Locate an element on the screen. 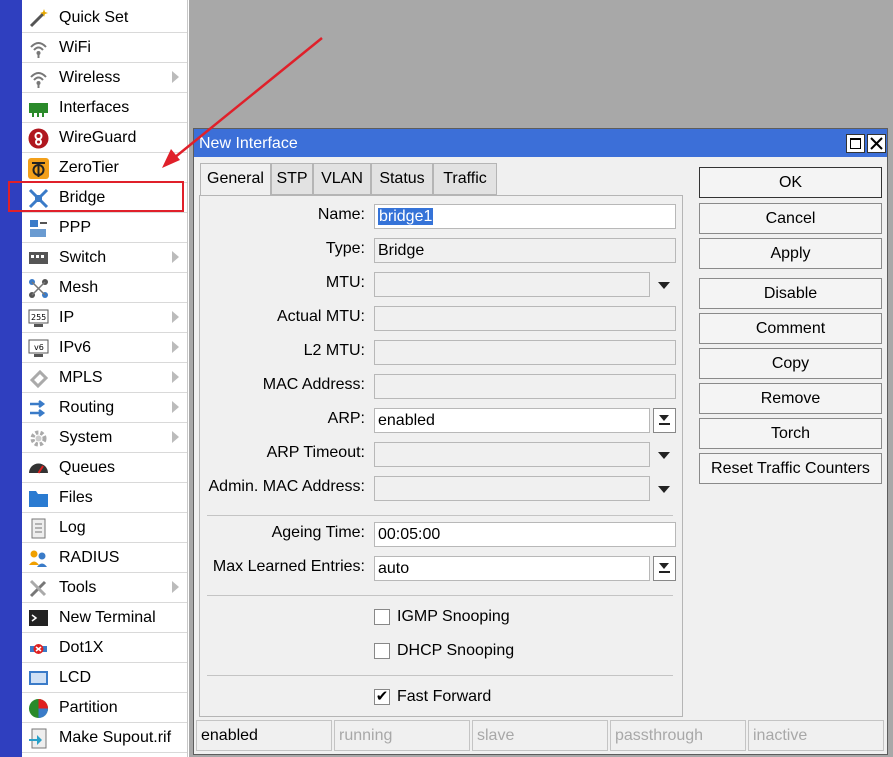 This screenshot has width=893, height=757. fast-forward-checkbox: ✔ is located at coordinates (382, 697).